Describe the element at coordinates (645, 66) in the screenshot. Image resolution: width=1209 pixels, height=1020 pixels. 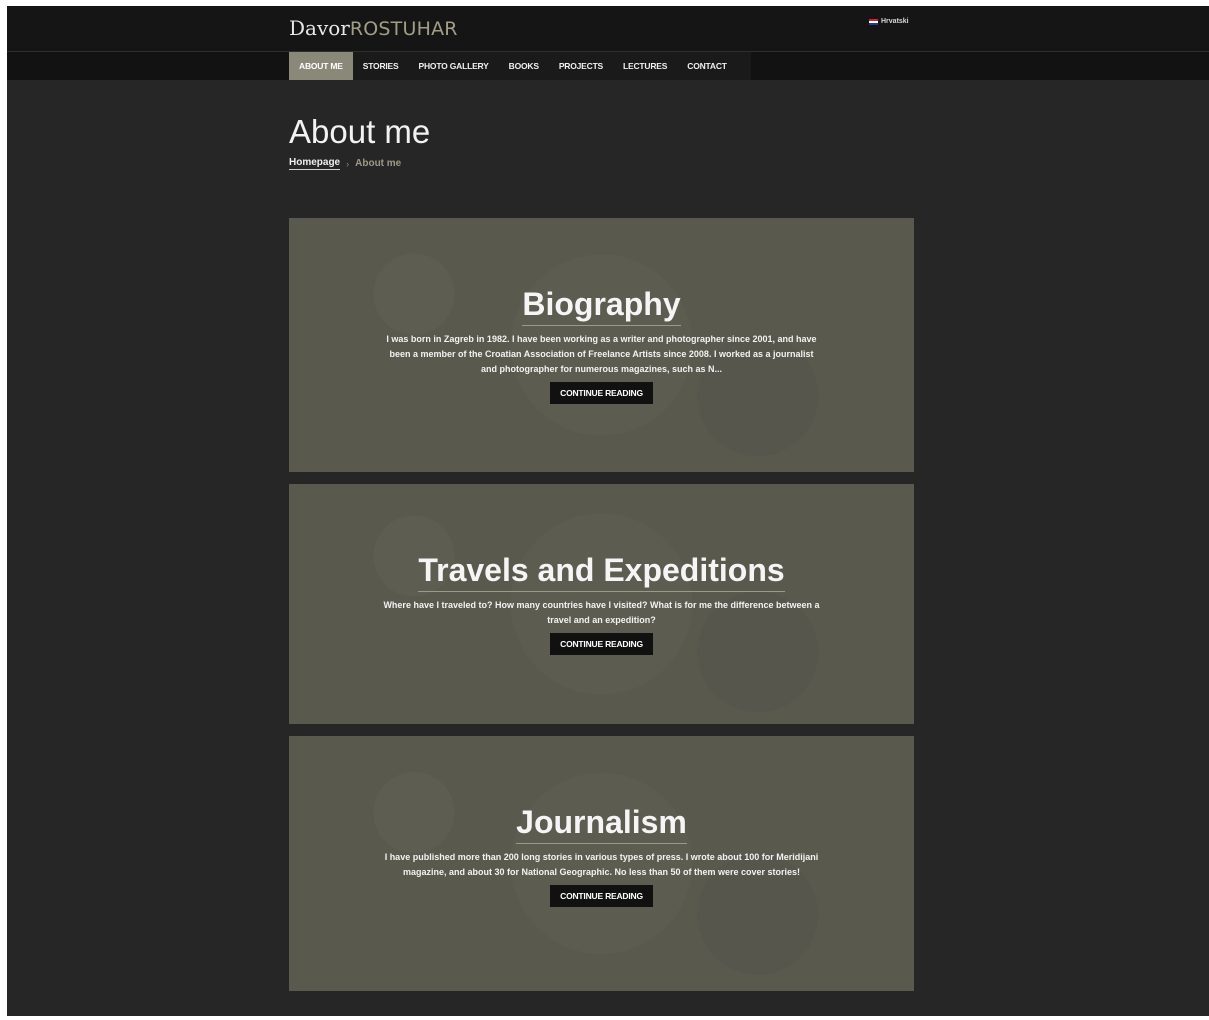
I see `nav-item-lectures: LECTURES` at that location.